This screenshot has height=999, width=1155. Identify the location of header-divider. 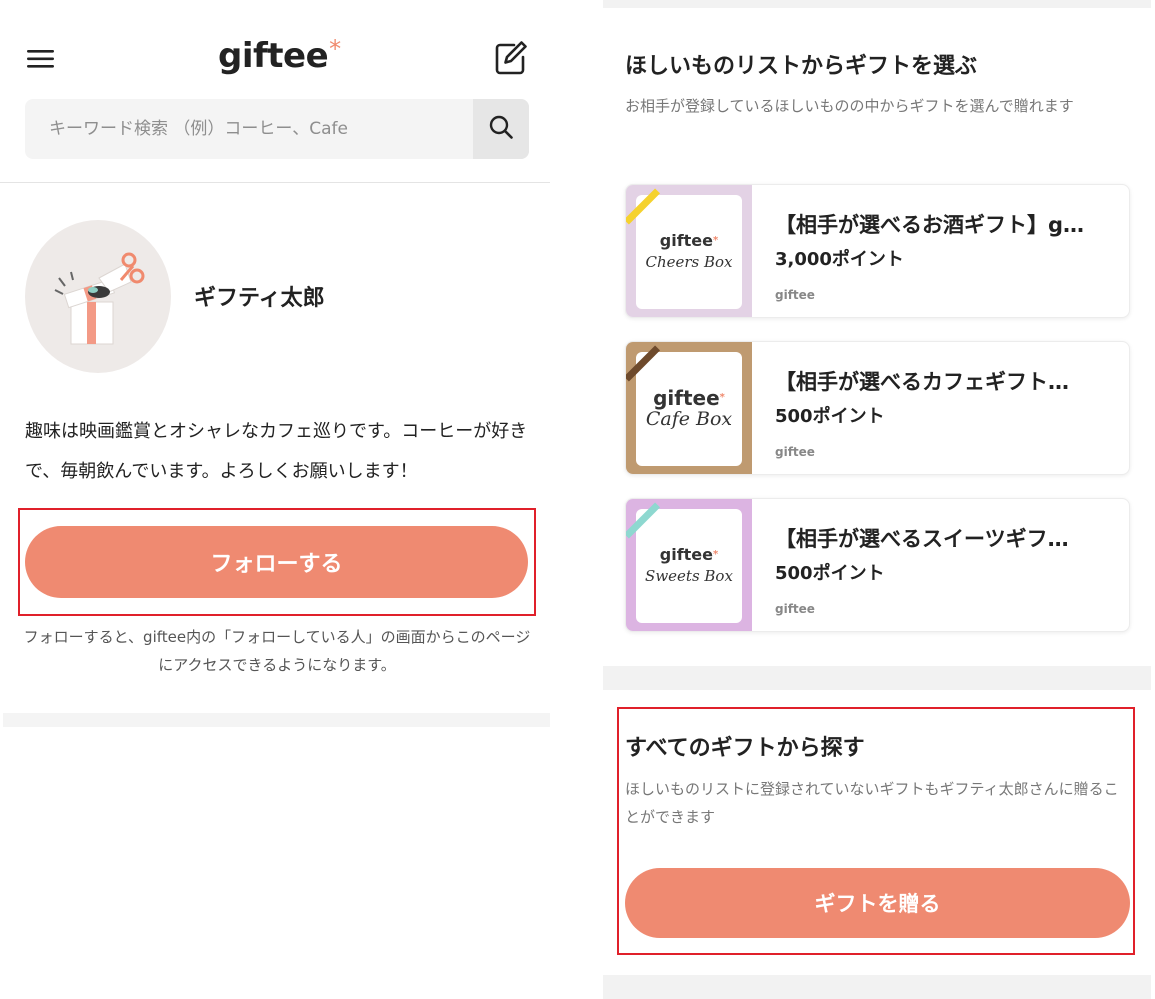
(275, 182).